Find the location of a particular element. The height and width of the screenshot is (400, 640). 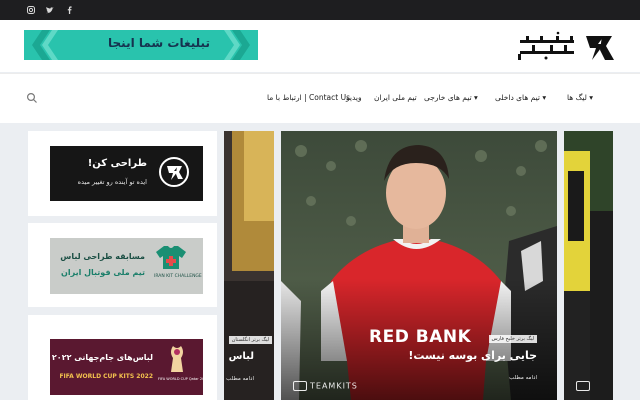

facebook-icon is located at coordinates (69, 10).